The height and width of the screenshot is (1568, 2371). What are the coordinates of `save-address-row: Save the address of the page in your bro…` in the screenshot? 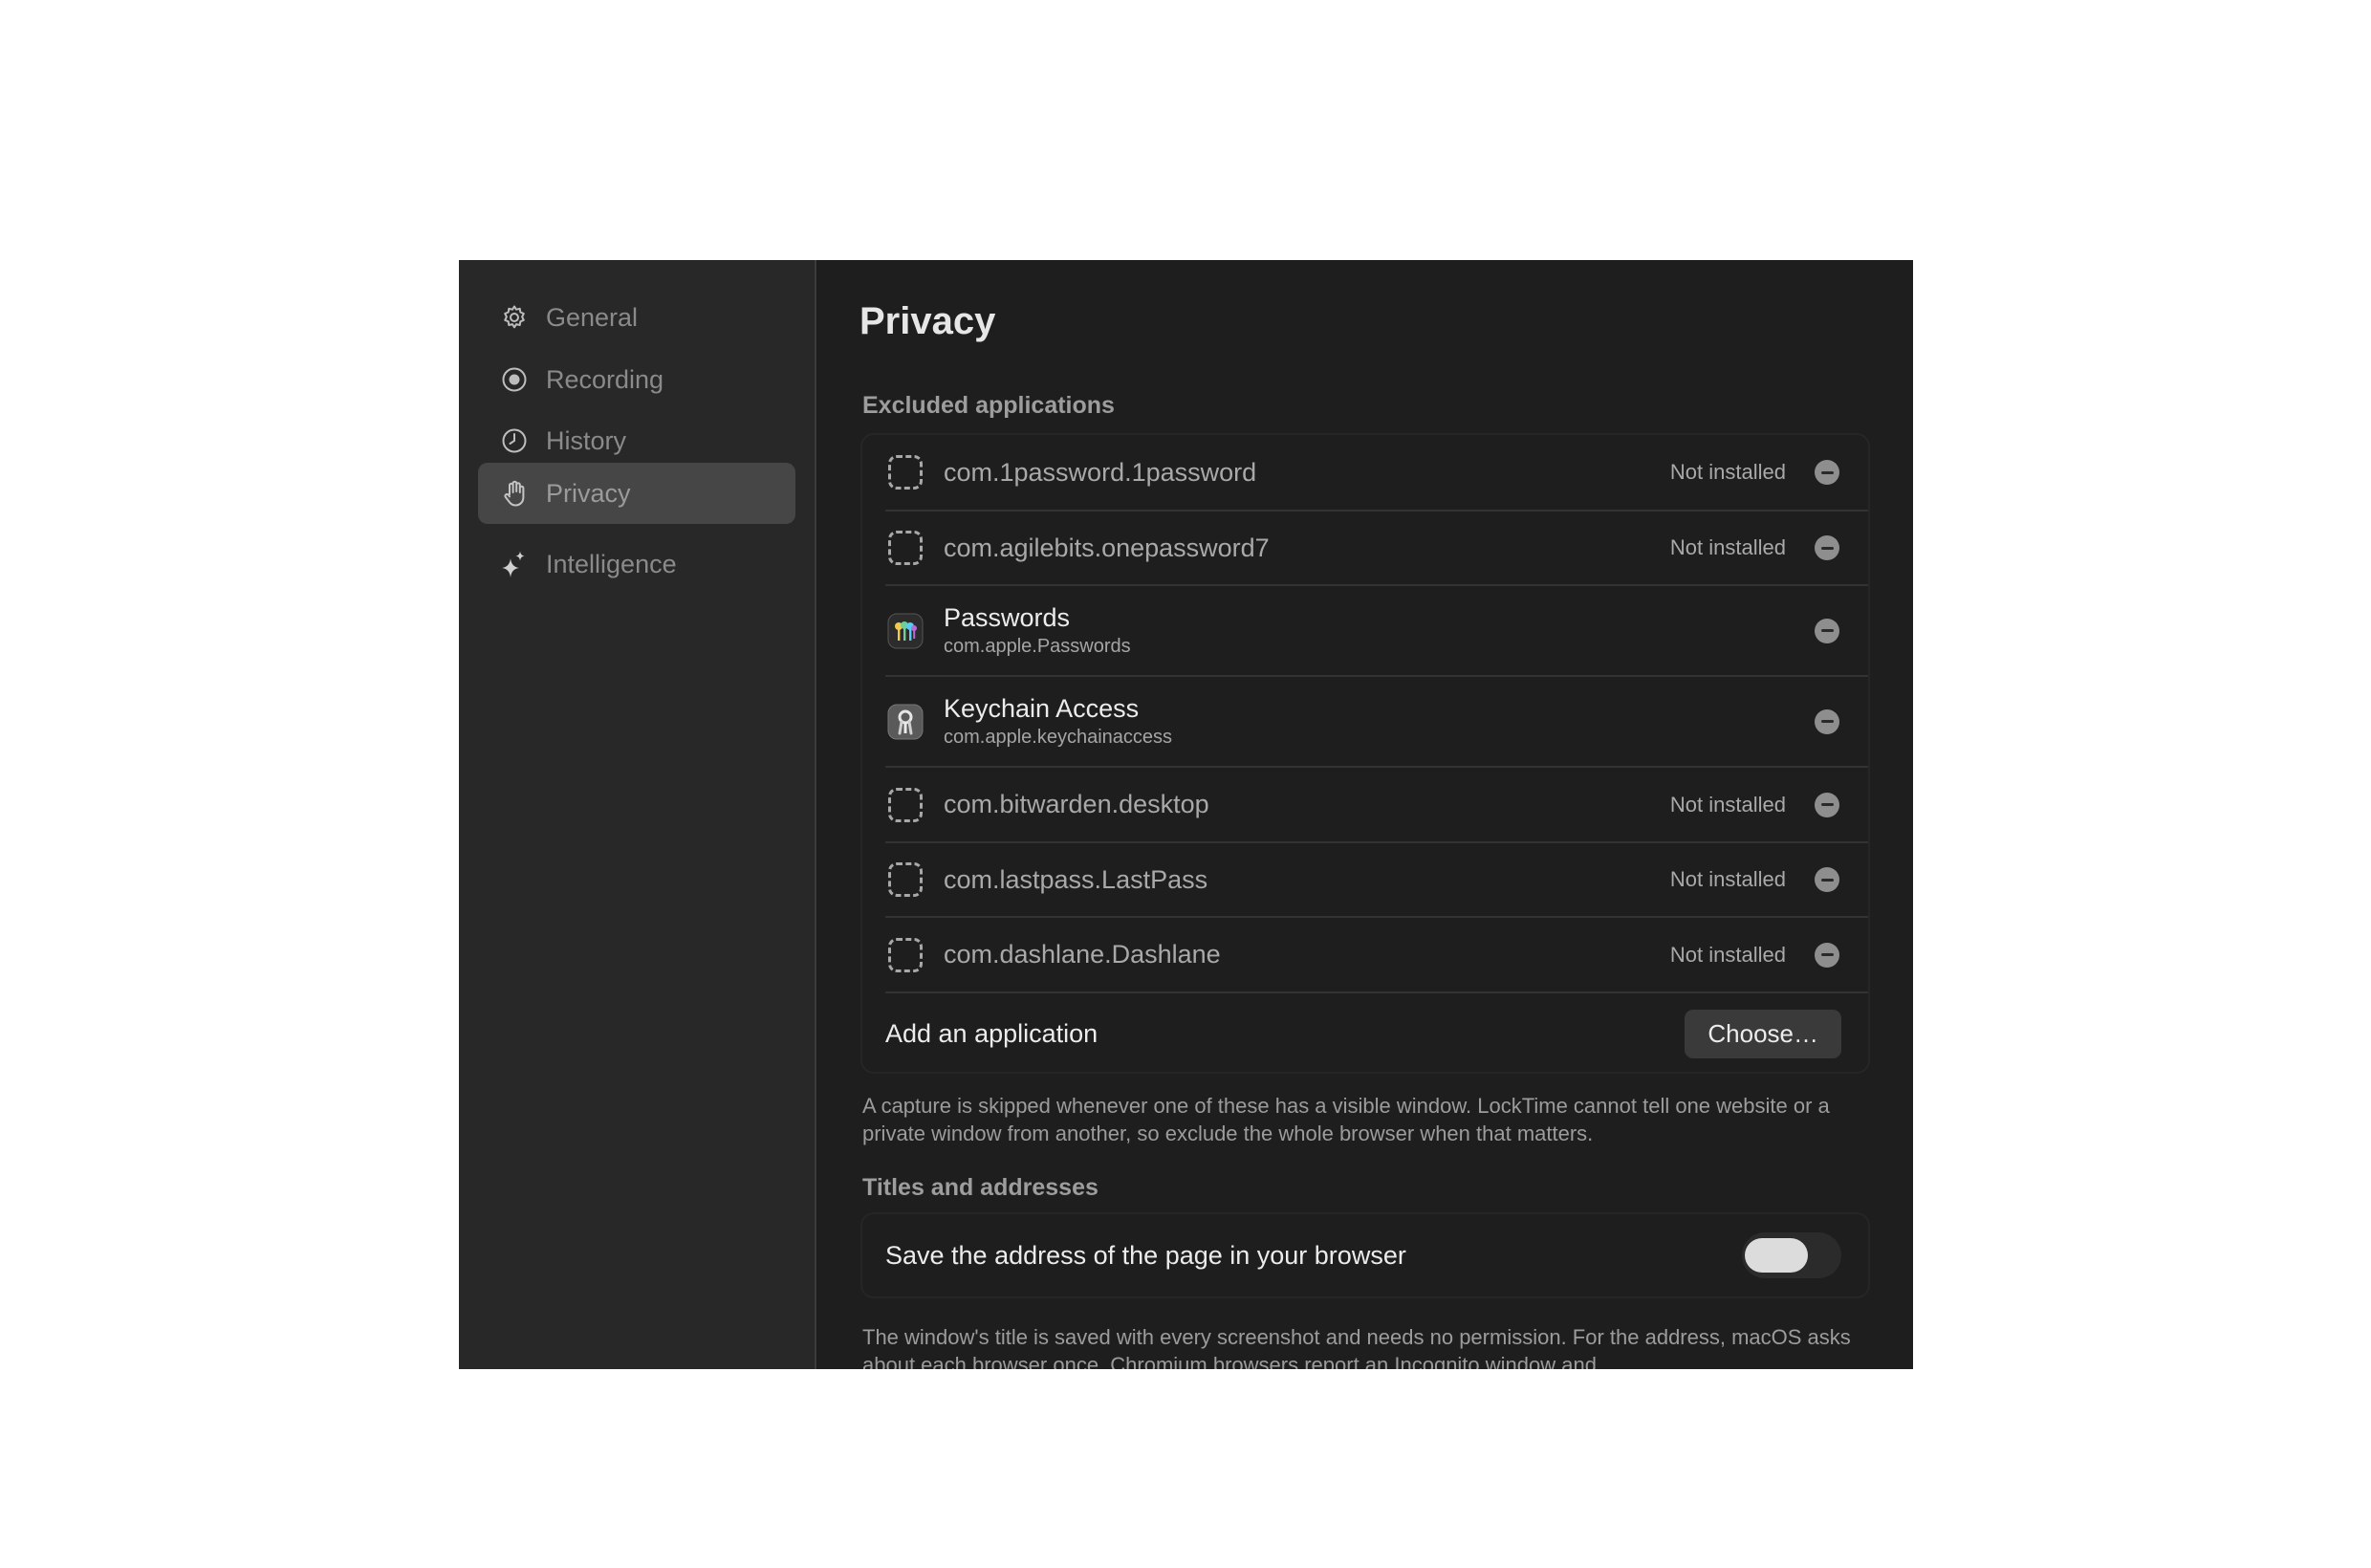 It's located at (1363, 1255).